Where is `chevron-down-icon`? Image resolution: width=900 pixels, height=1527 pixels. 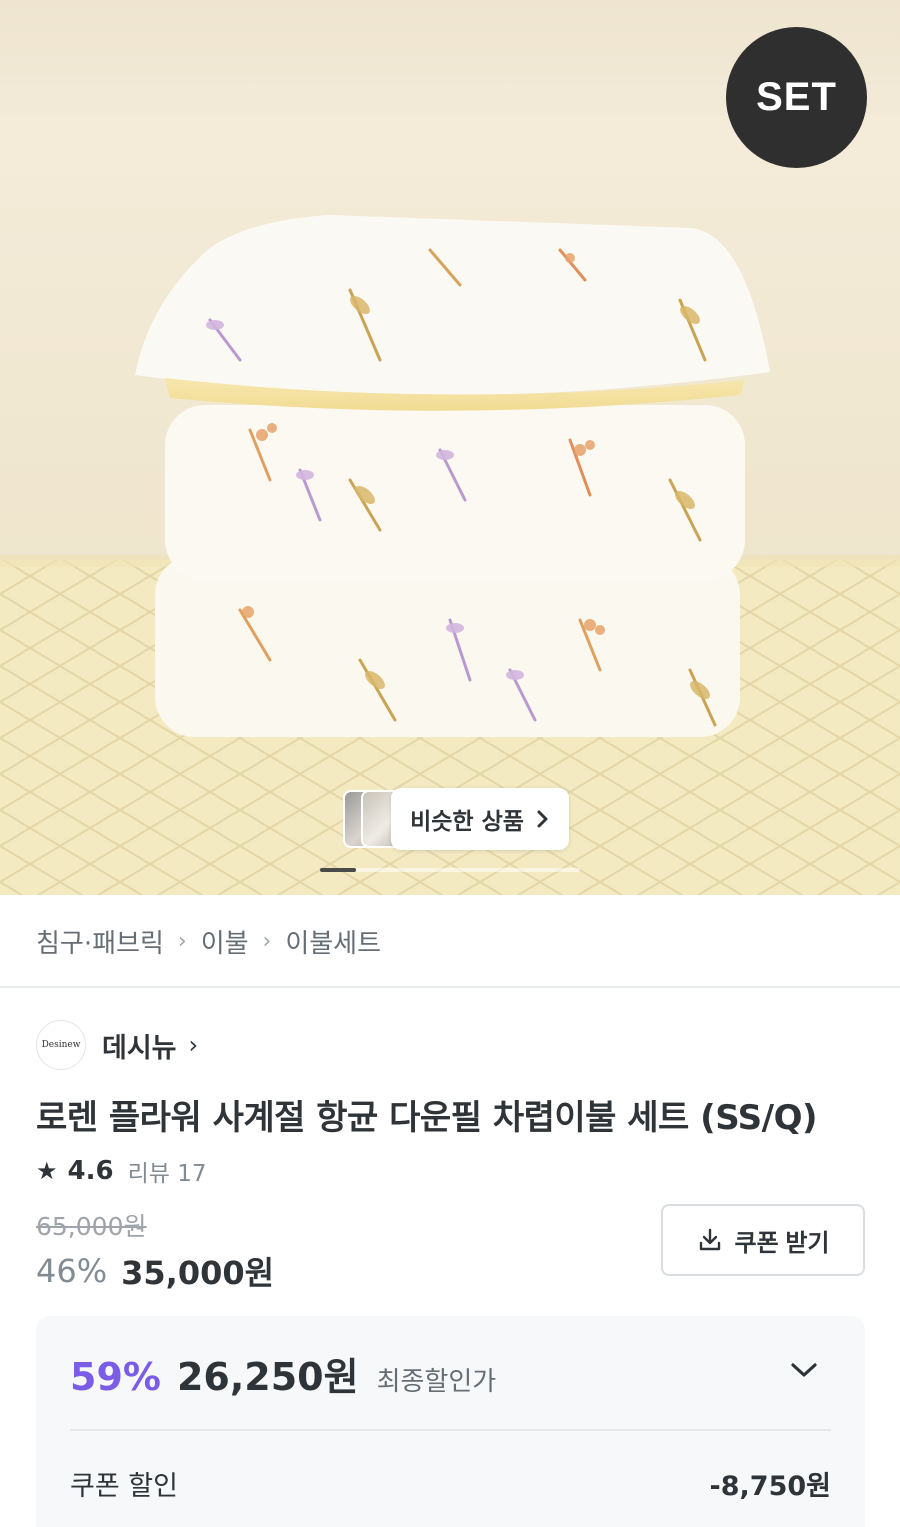
chevron-down-icon is located at coordinates (804, 1370).